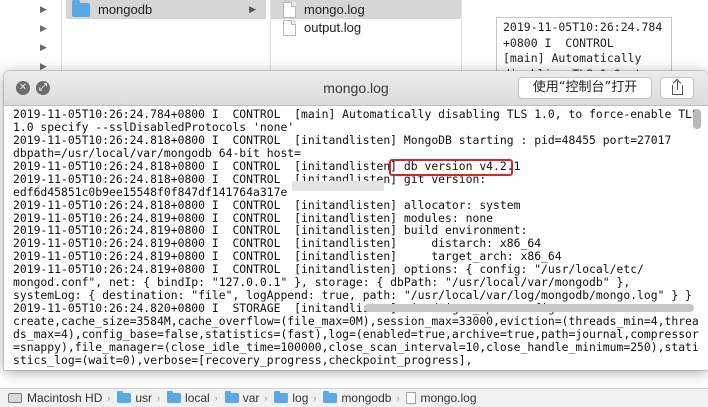 The image size is (708, 407). Describe the element at coordinates (252, 9) in the screenshot. I see `chevron-right-icon: ▶` at that location.